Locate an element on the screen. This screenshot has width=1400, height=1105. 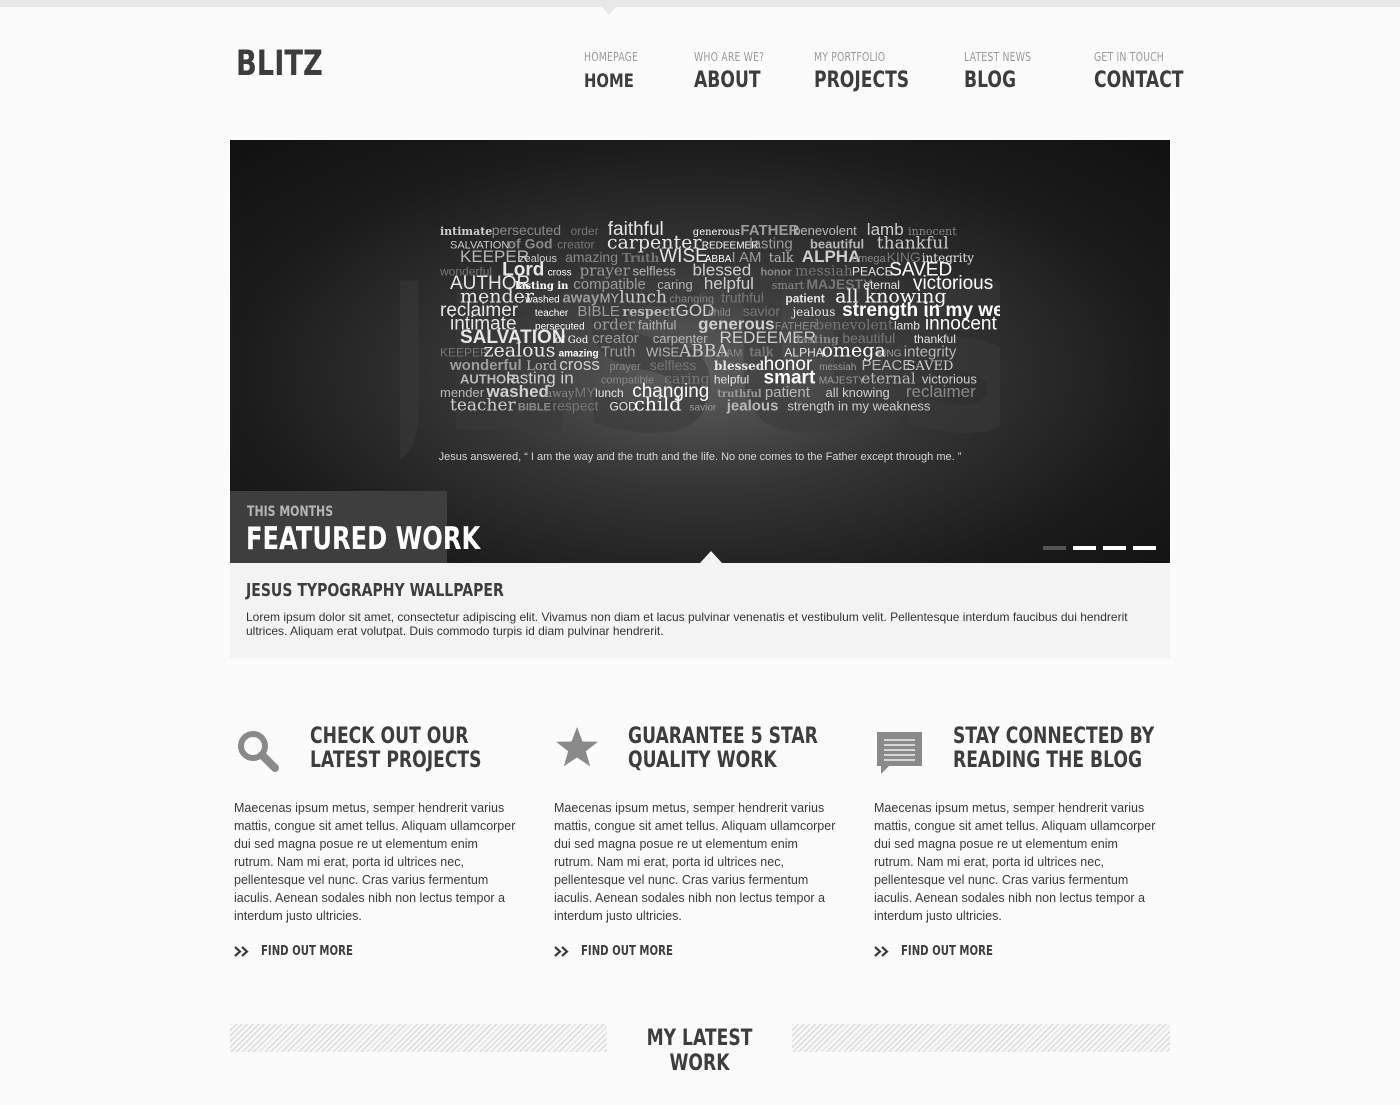
caption-title: JESUS TYPOGRAPHY WALLPAPER is located at coordinates (375, 590).